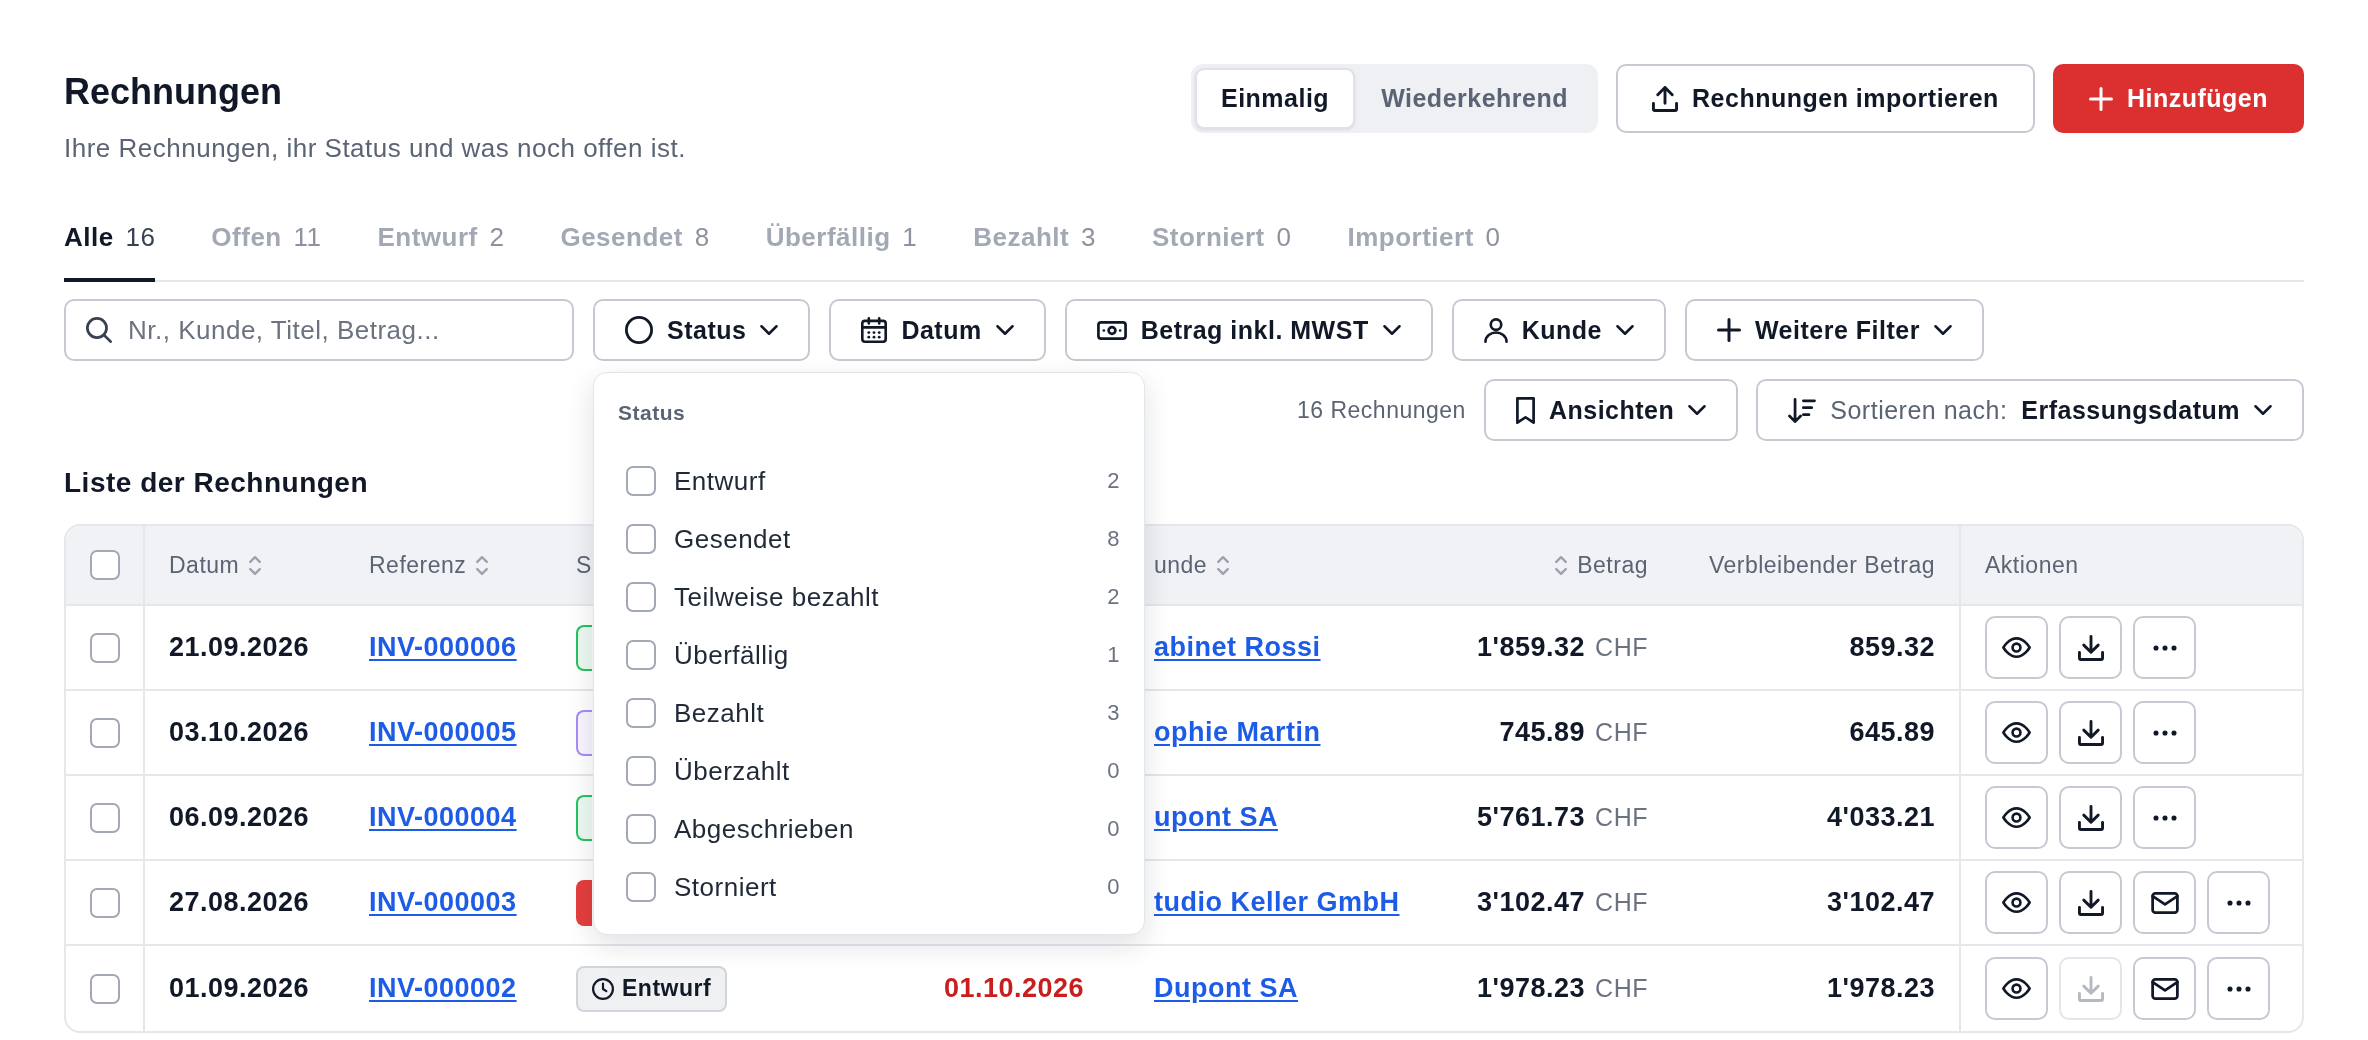 This screenshot has height=1040, width=2368. What do you see at coordinates (719, 713) in the screenshot?
I see `option-label: Bezahlt` at bounding box center [719, 713].